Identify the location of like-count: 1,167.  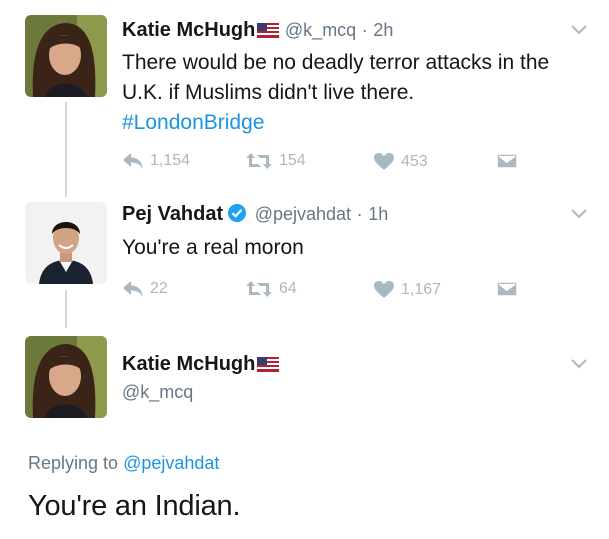
(421, 289).